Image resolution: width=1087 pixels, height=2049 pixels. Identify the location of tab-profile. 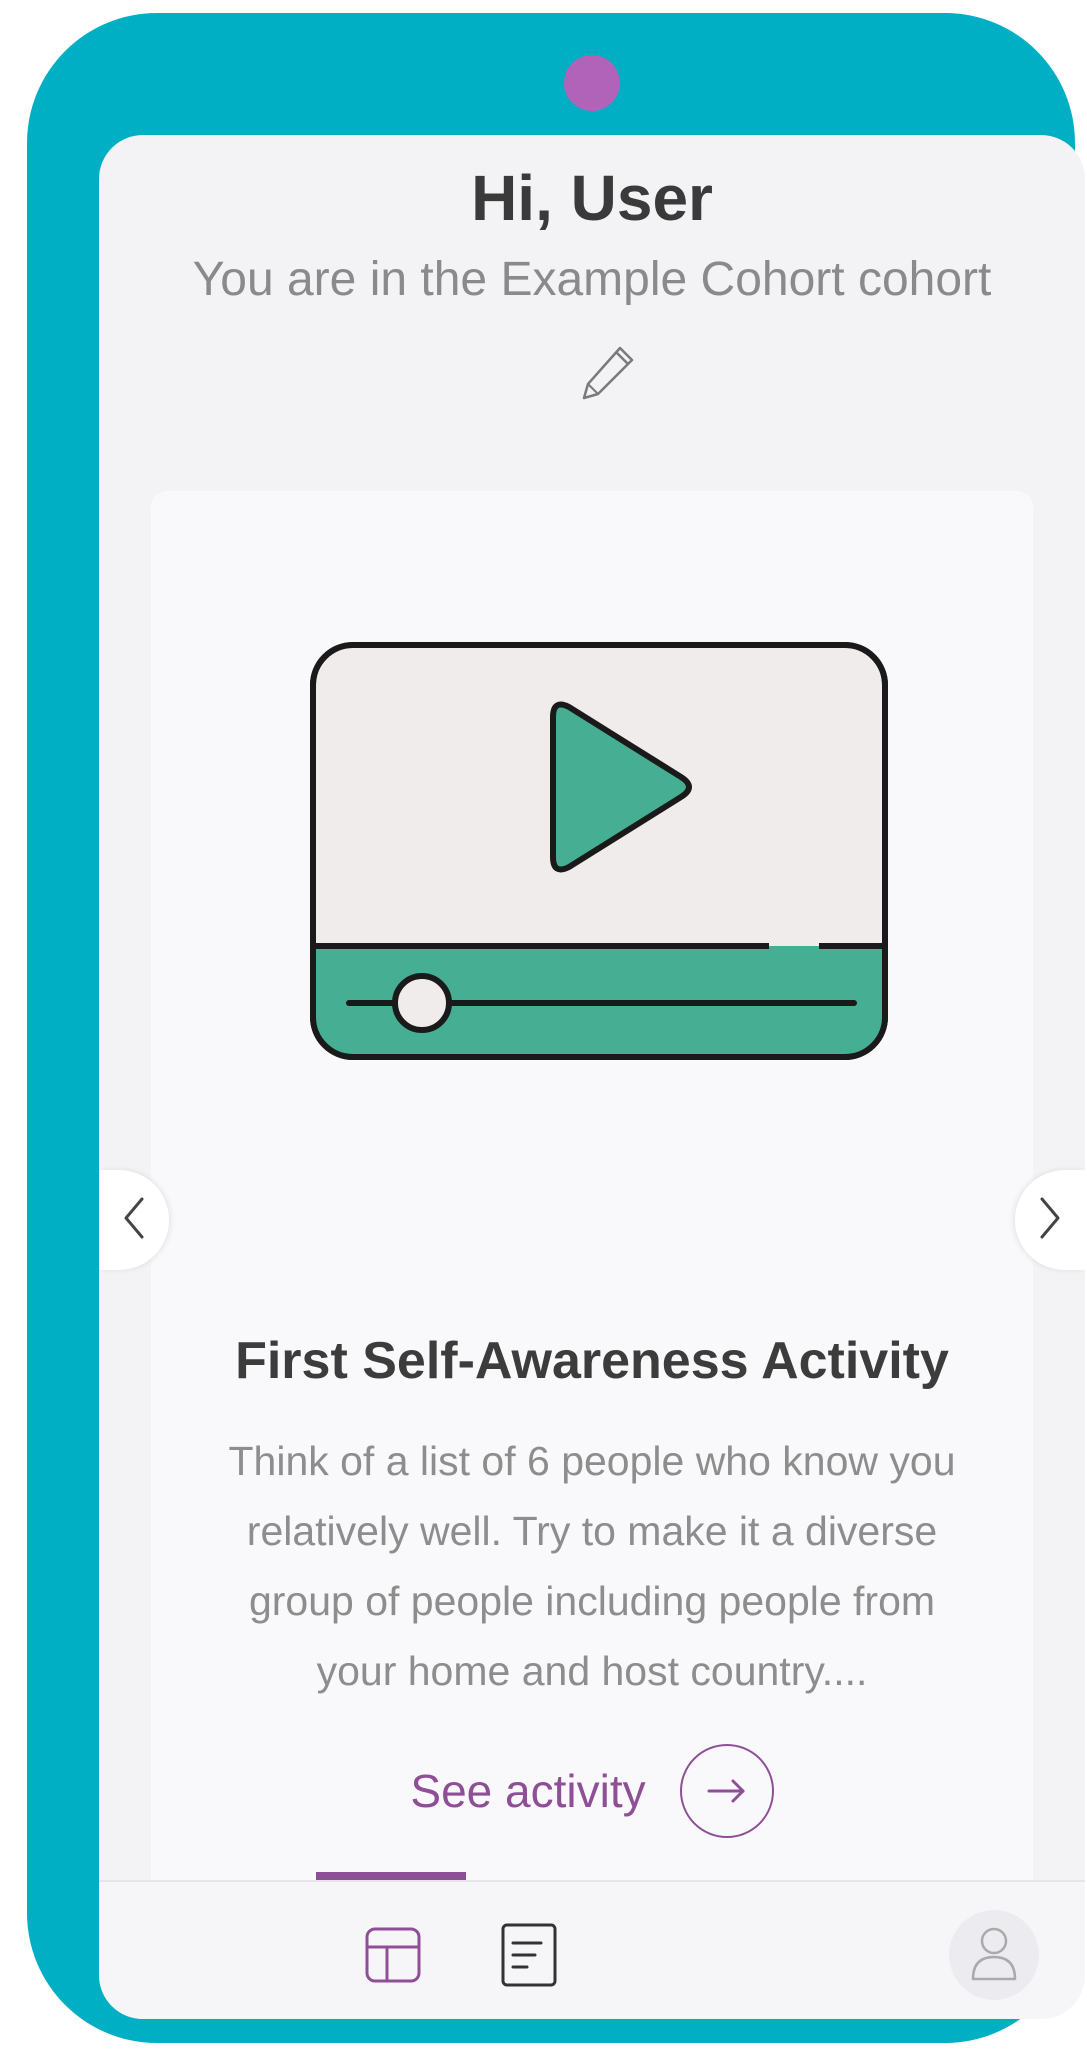
(994, 1955).